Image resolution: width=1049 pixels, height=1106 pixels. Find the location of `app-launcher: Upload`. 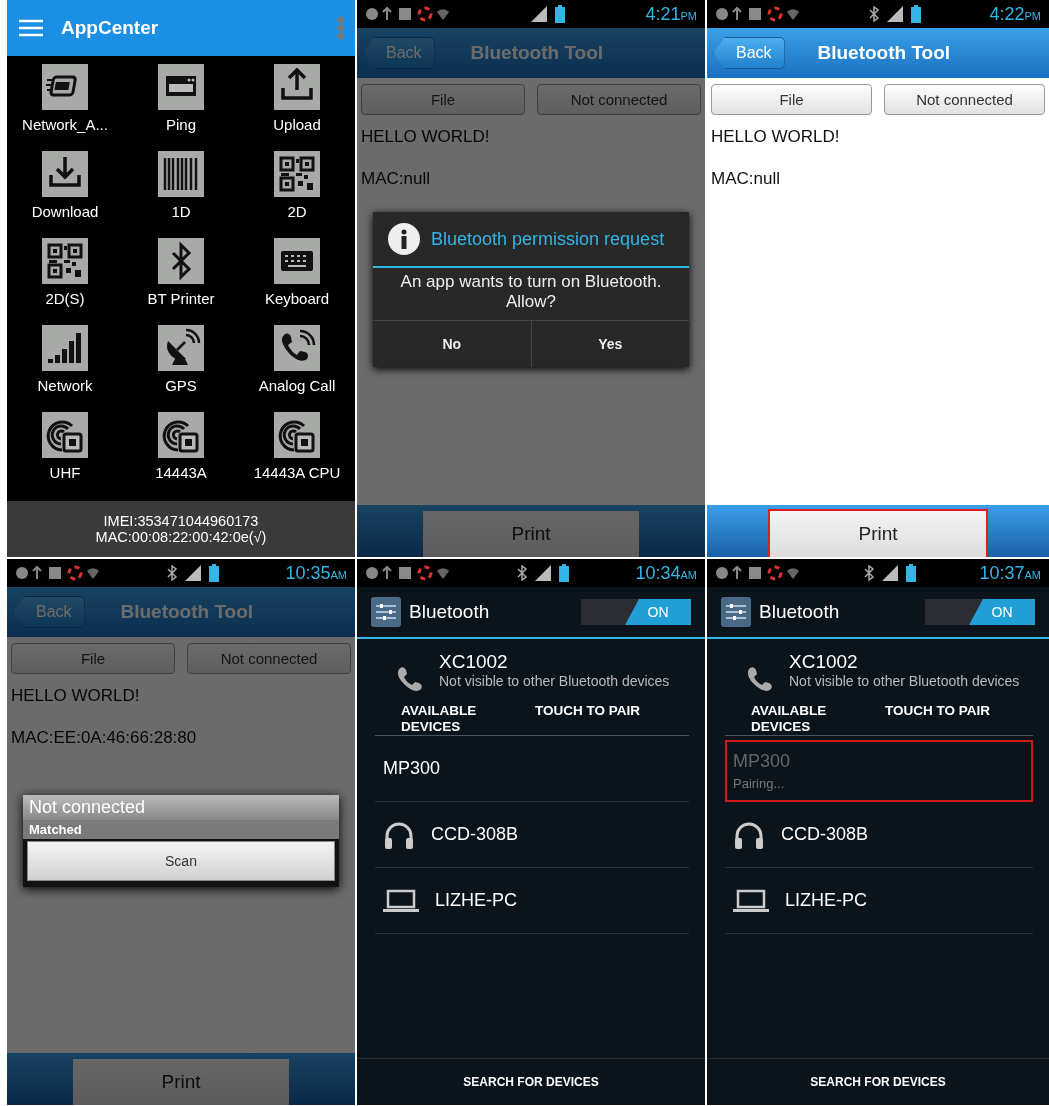

app-launcher: Upload is located at coordinates (297, 107).